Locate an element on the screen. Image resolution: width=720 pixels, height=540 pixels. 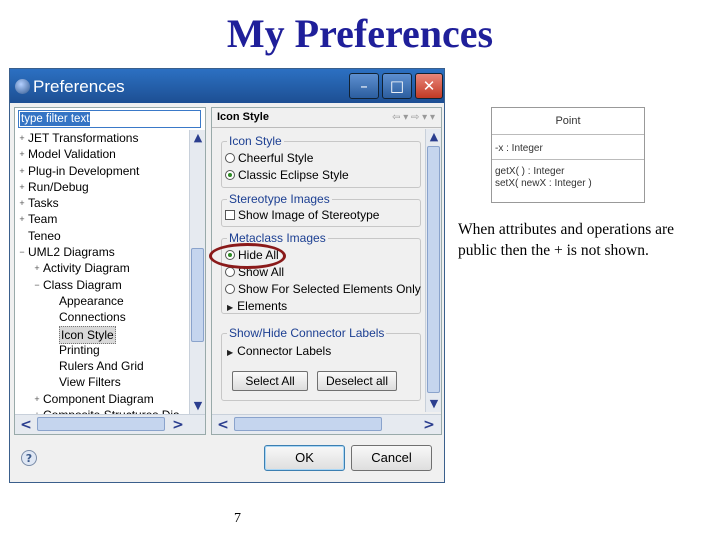
connector-labels-group-title: Show/Hide Connector Labels is located at coordinates (307, 333).